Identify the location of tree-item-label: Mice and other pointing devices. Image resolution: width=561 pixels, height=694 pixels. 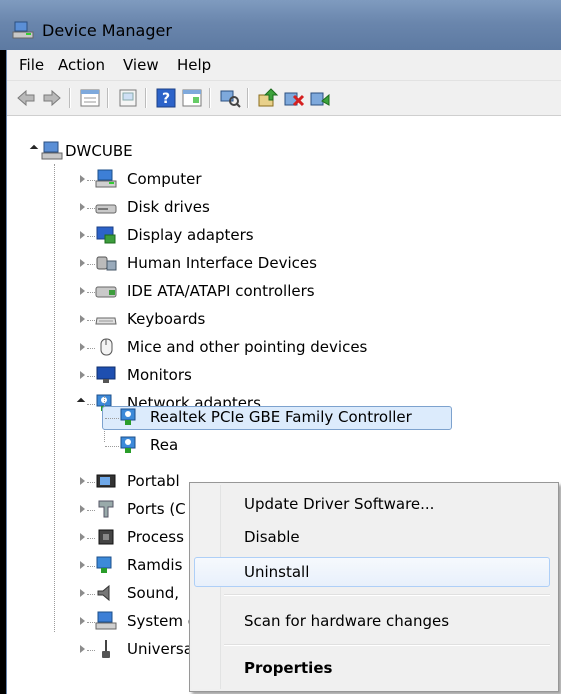
(247, 347).